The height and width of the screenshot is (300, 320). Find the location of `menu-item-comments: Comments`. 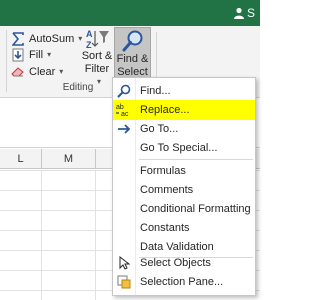

menu-item-comments: Comments is located at coordinates (184, 190).